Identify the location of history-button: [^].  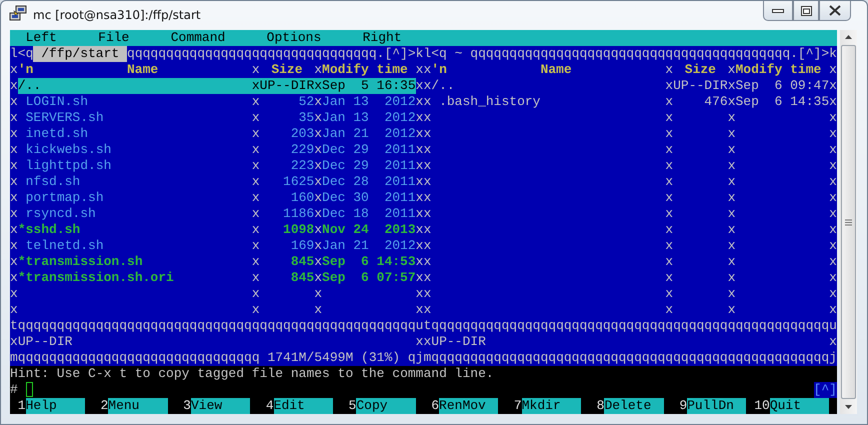
(825, 390).